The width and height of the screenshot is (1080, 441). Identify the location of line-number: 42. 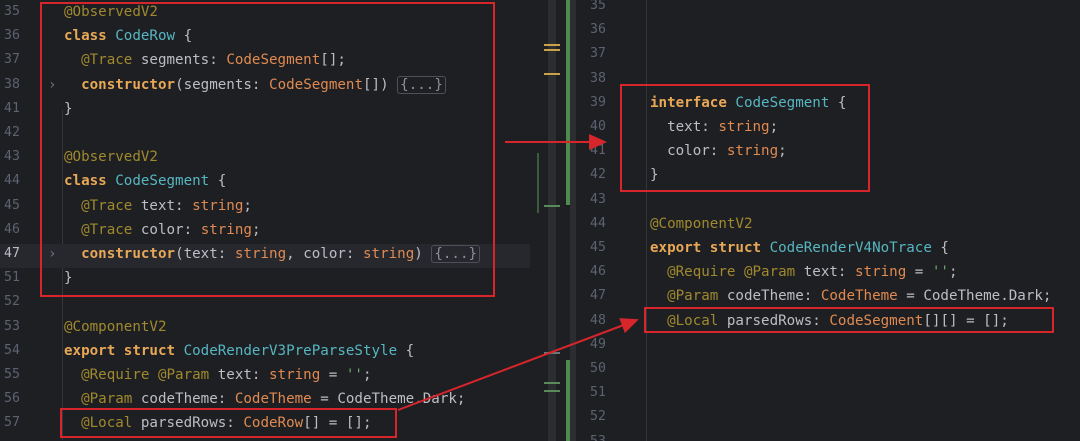
(12, 132).